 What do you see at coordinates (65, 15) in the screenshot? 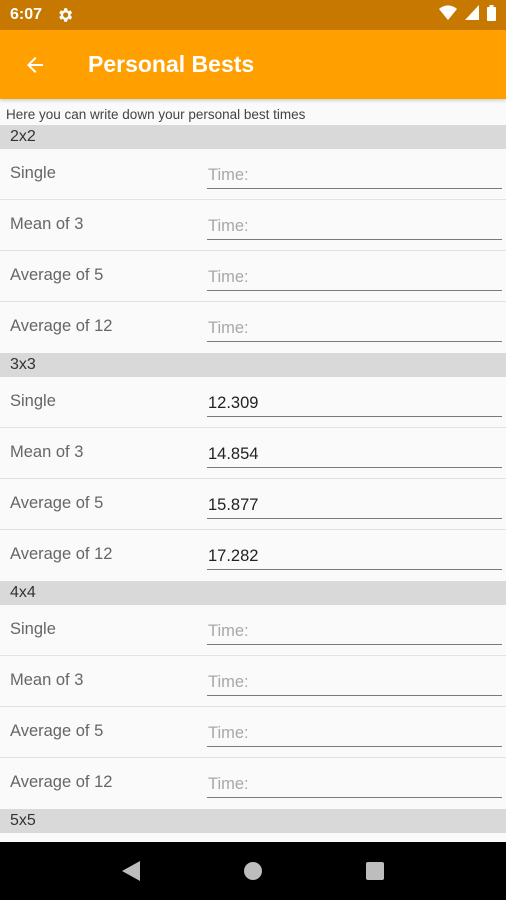
I see `gear-icon` at bounding box center [65, 15].